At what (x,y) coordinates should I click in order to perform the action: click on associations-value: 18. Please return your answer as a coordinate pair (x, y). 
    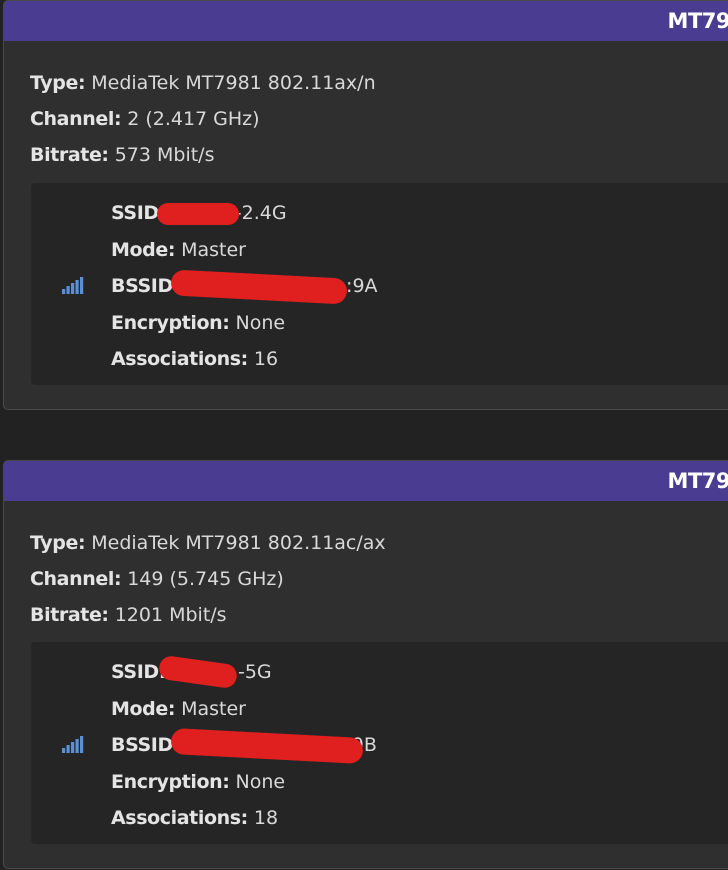
    Looking at the image, I should click on (266, 818).